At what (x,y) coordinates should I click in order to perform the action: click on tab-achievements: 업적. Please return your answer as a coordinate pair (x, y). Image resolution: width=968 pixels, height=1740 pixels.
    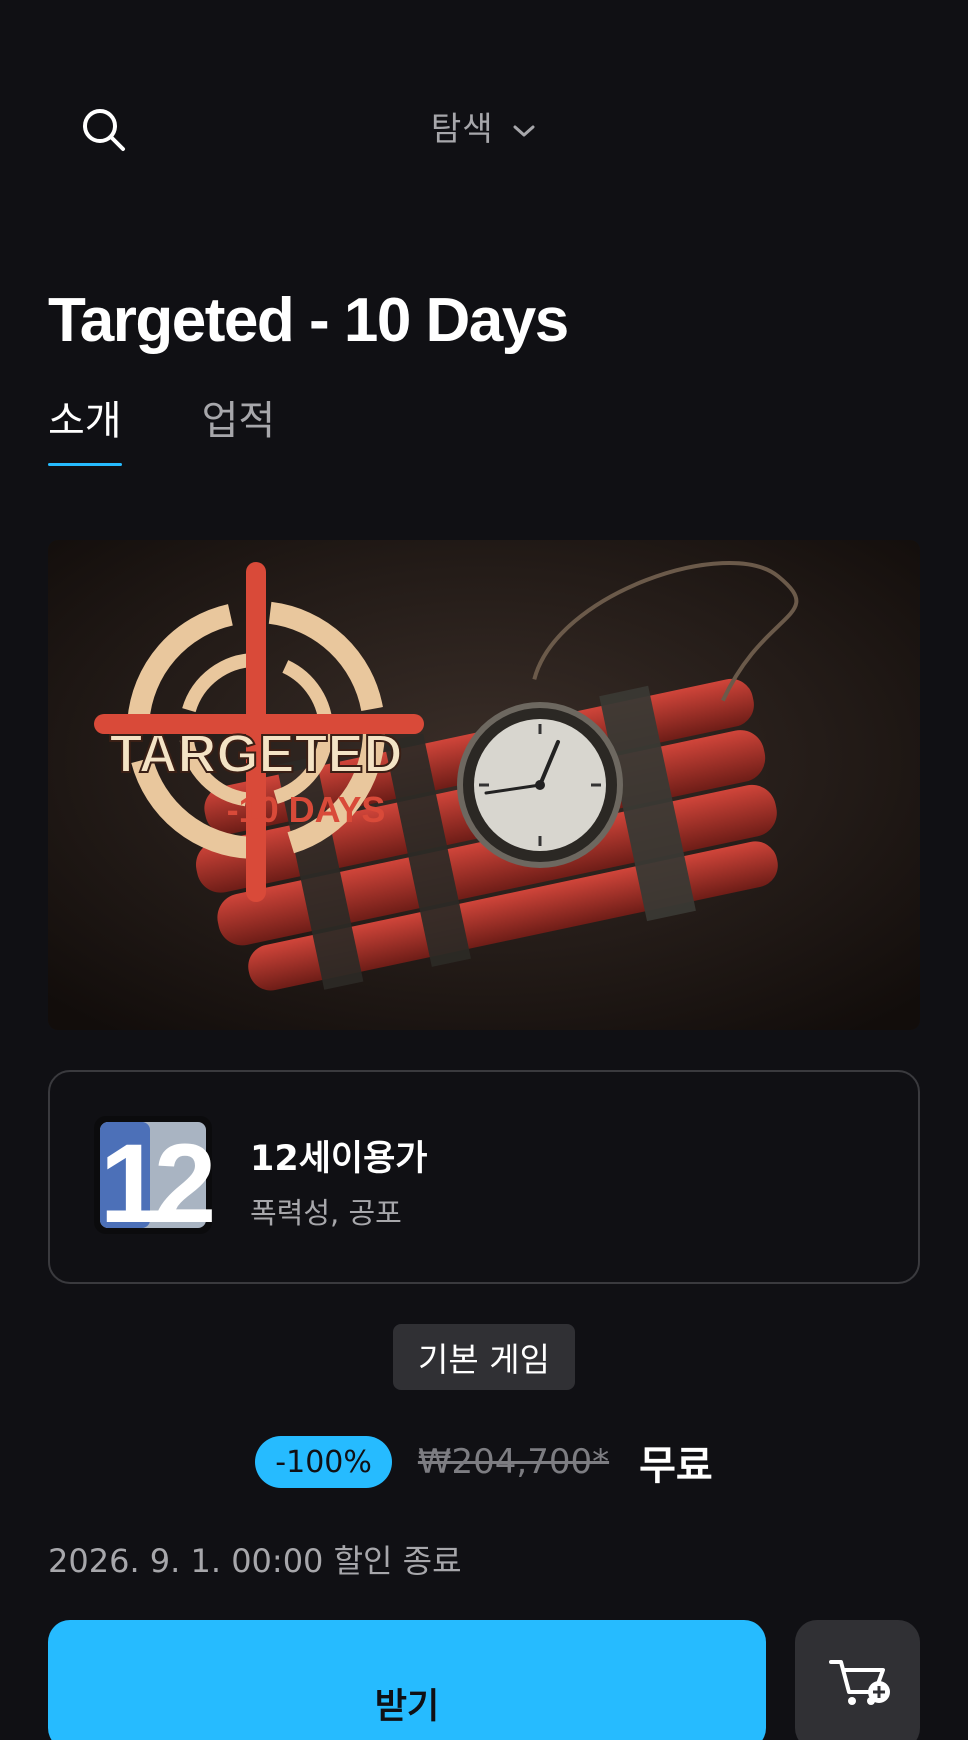
    Looking at the image, I should click on (239, 427).